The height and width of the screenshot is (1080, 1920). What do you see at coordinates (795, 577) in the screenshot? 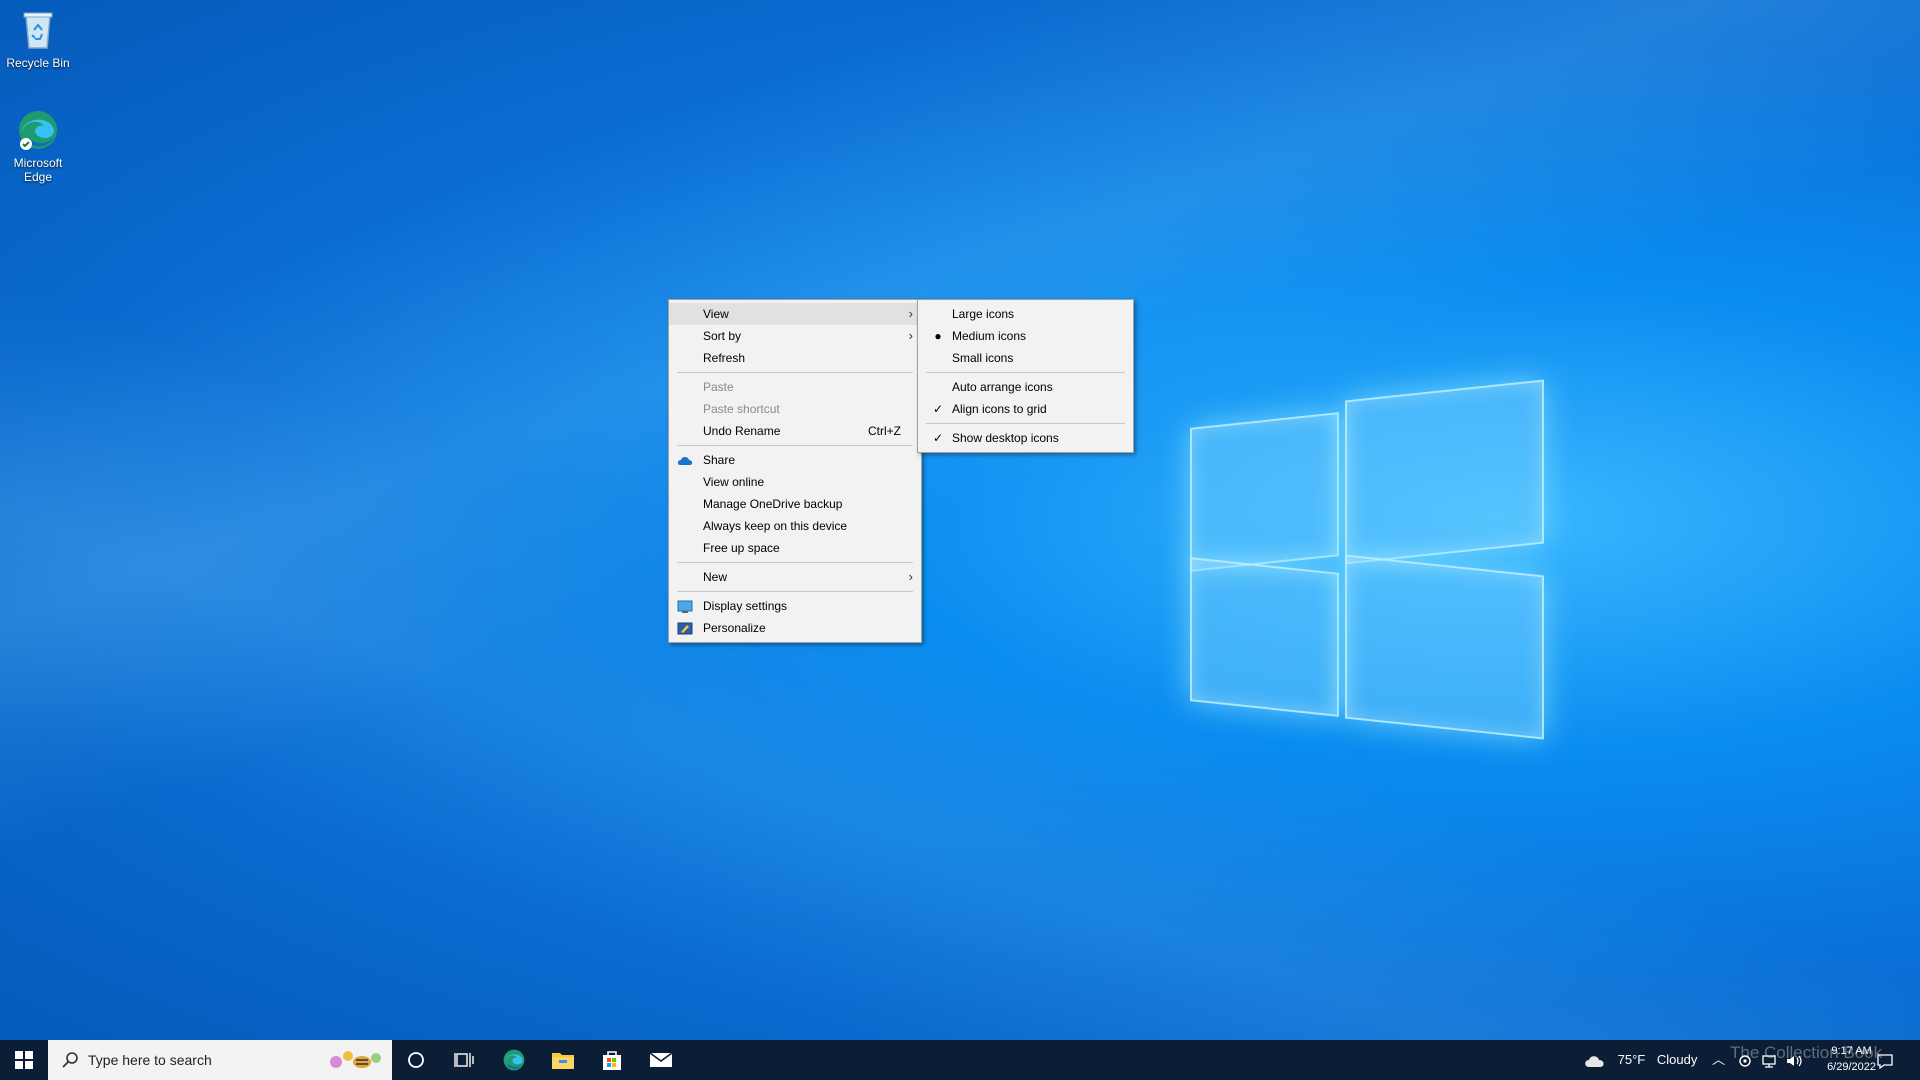
I see `menu-item-new: New ›` at bounding box center [795, 577].